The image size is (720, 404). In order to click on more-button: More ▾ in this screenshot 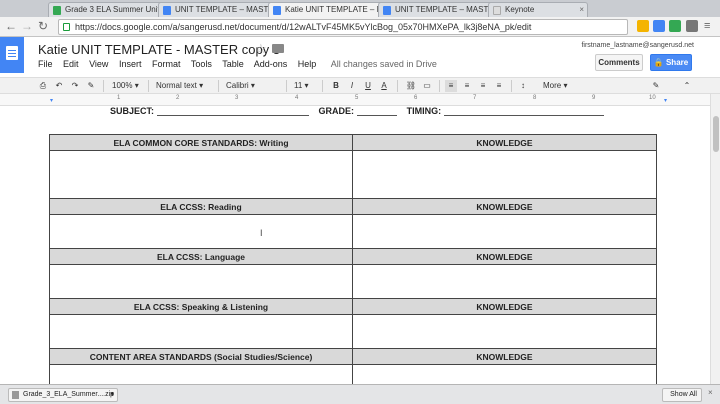, I will do `click(555, 86)`.